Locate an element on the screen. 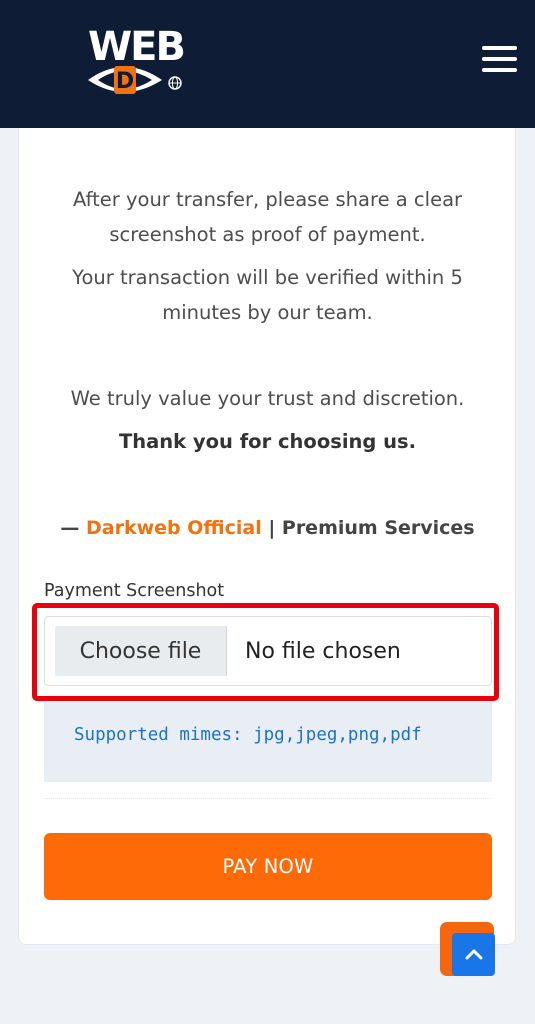 The width and height of the screenshot is (535, 1024). payment-screenshot-label: Payment Screenshot is located at coordinates (134, 591).